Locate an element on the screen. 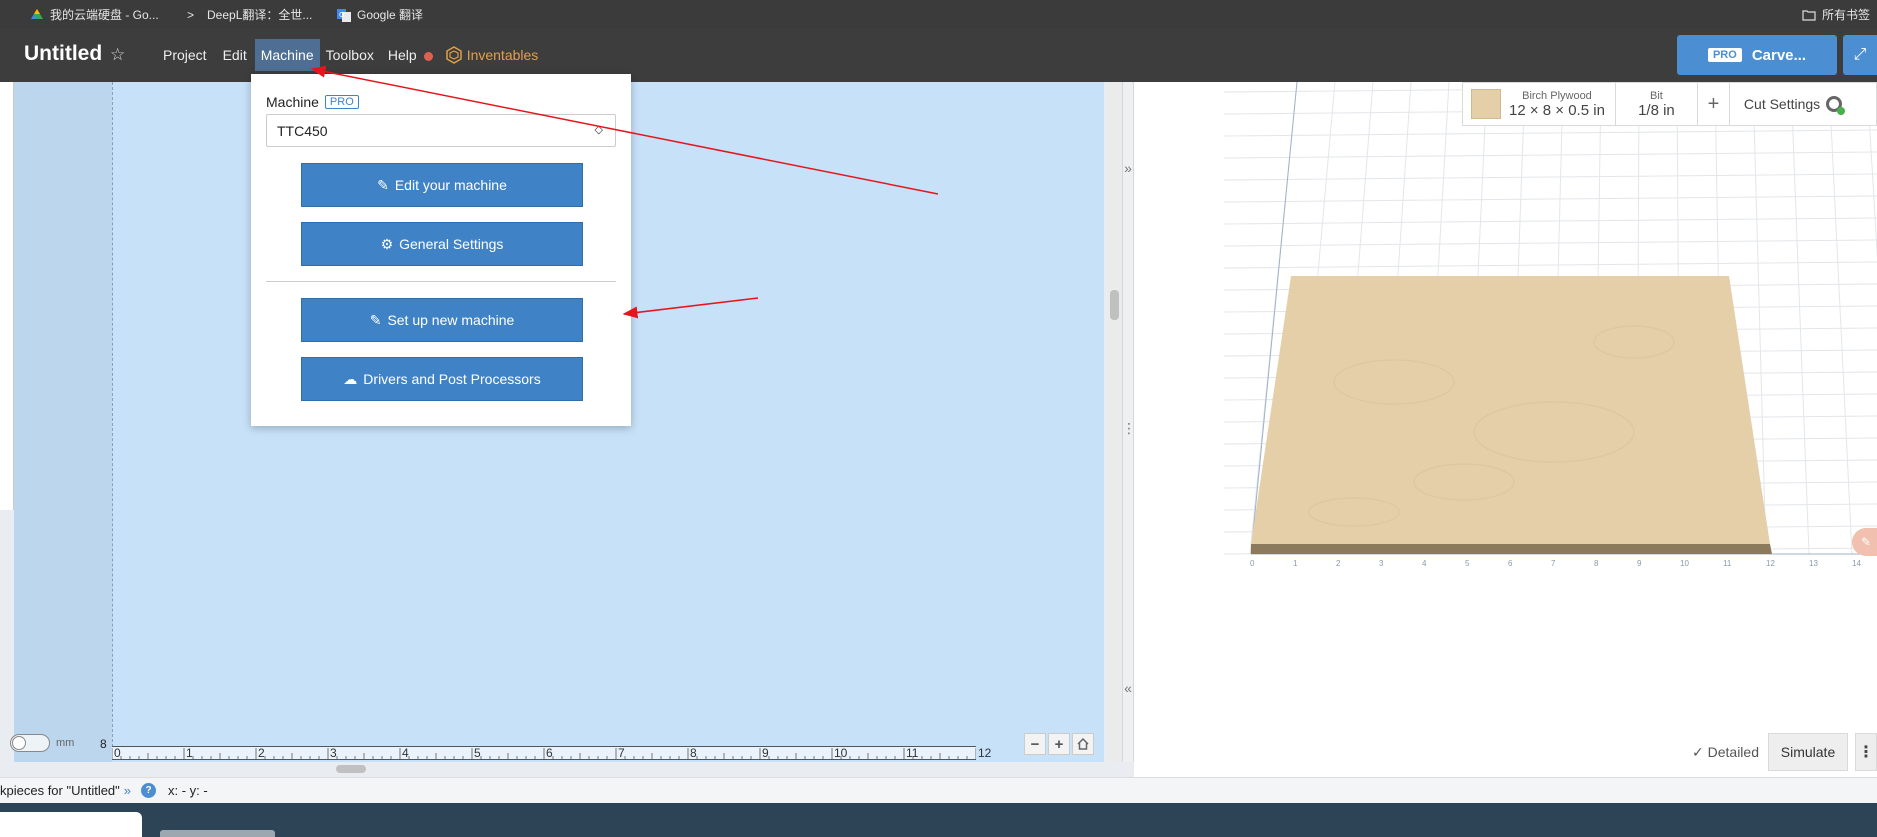  edit-icon: ✎ is located at coordinates (375, 319).